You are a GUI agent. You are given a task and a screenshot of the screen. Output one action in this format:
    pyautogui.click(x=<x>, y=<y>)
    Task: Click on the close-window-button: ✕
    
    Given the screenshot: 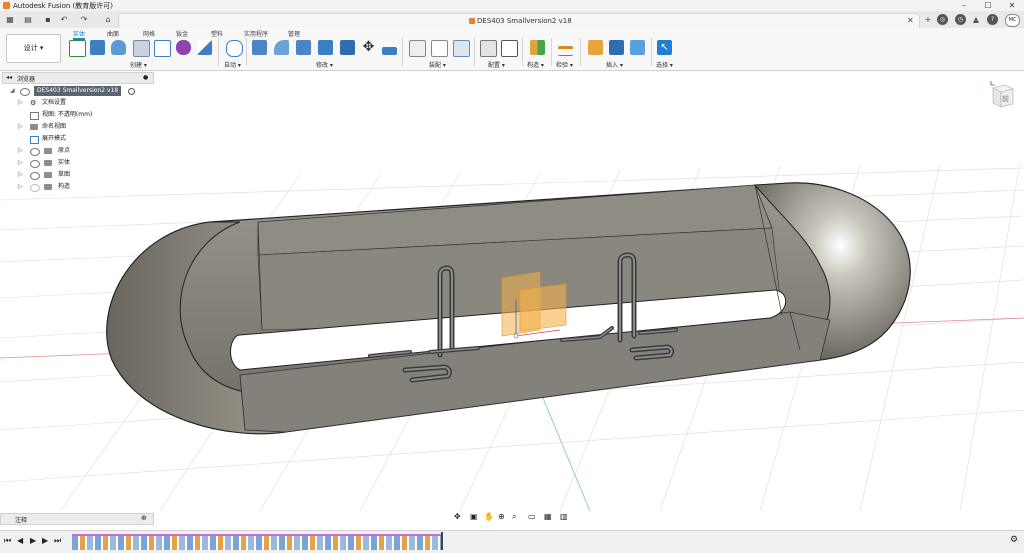 What is the action you would take?
    pyautogui.click(x=1012, y=5)
    